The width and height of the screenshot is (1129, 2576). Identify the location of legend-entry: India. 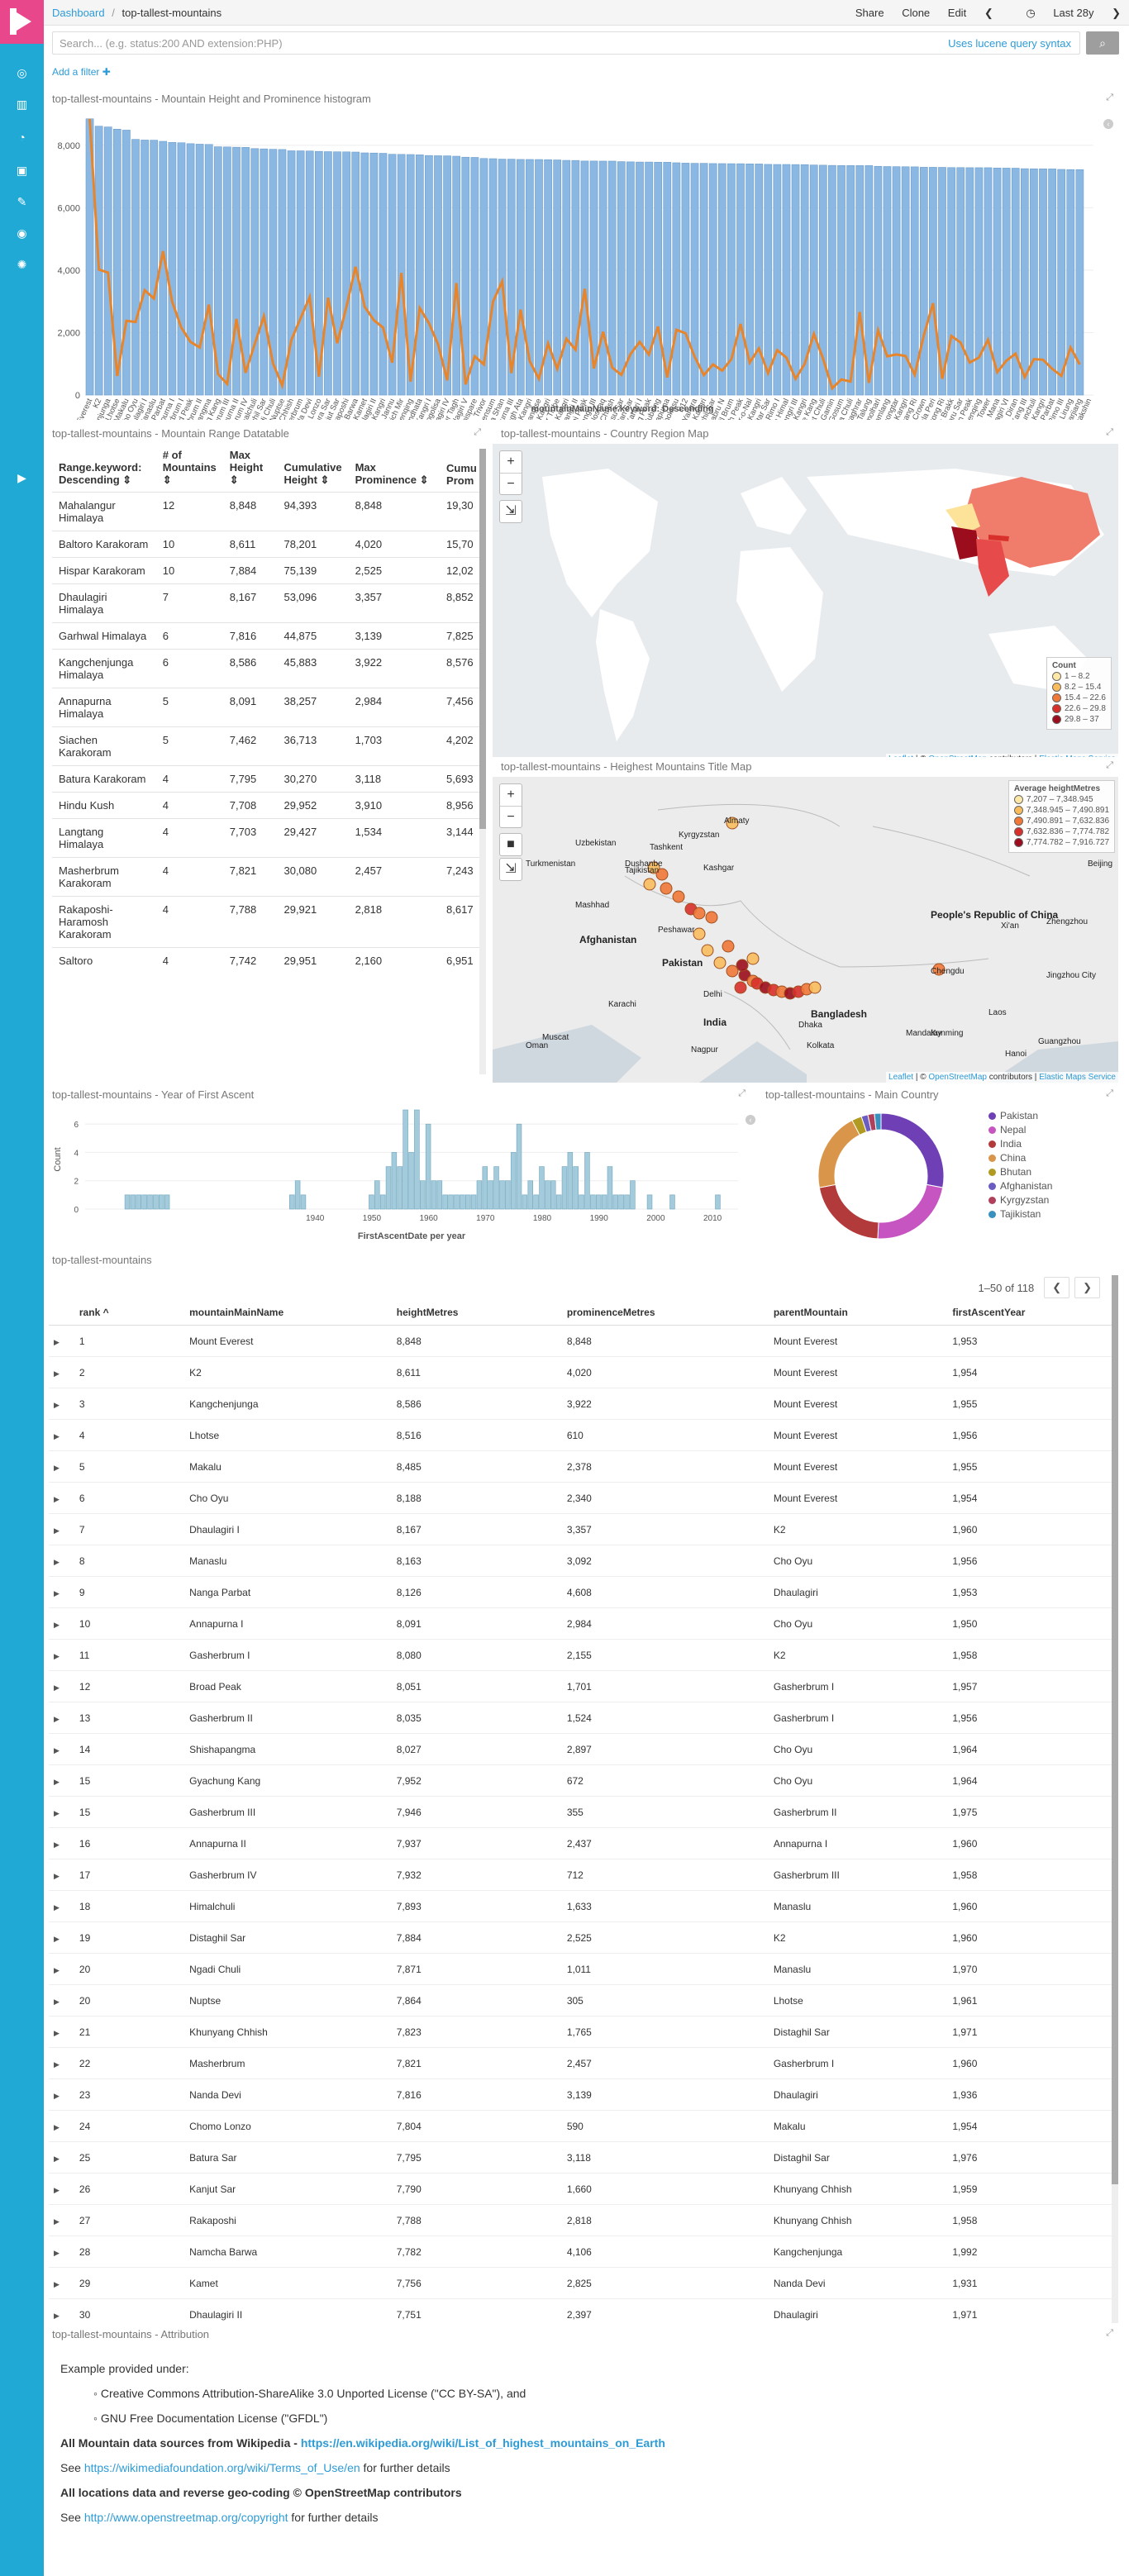
(1020, 1144).